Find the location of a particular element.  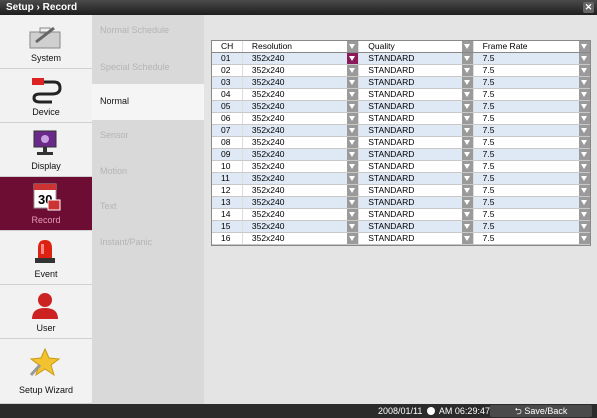

close-button: ✕ is located at coordinates (588, 7).